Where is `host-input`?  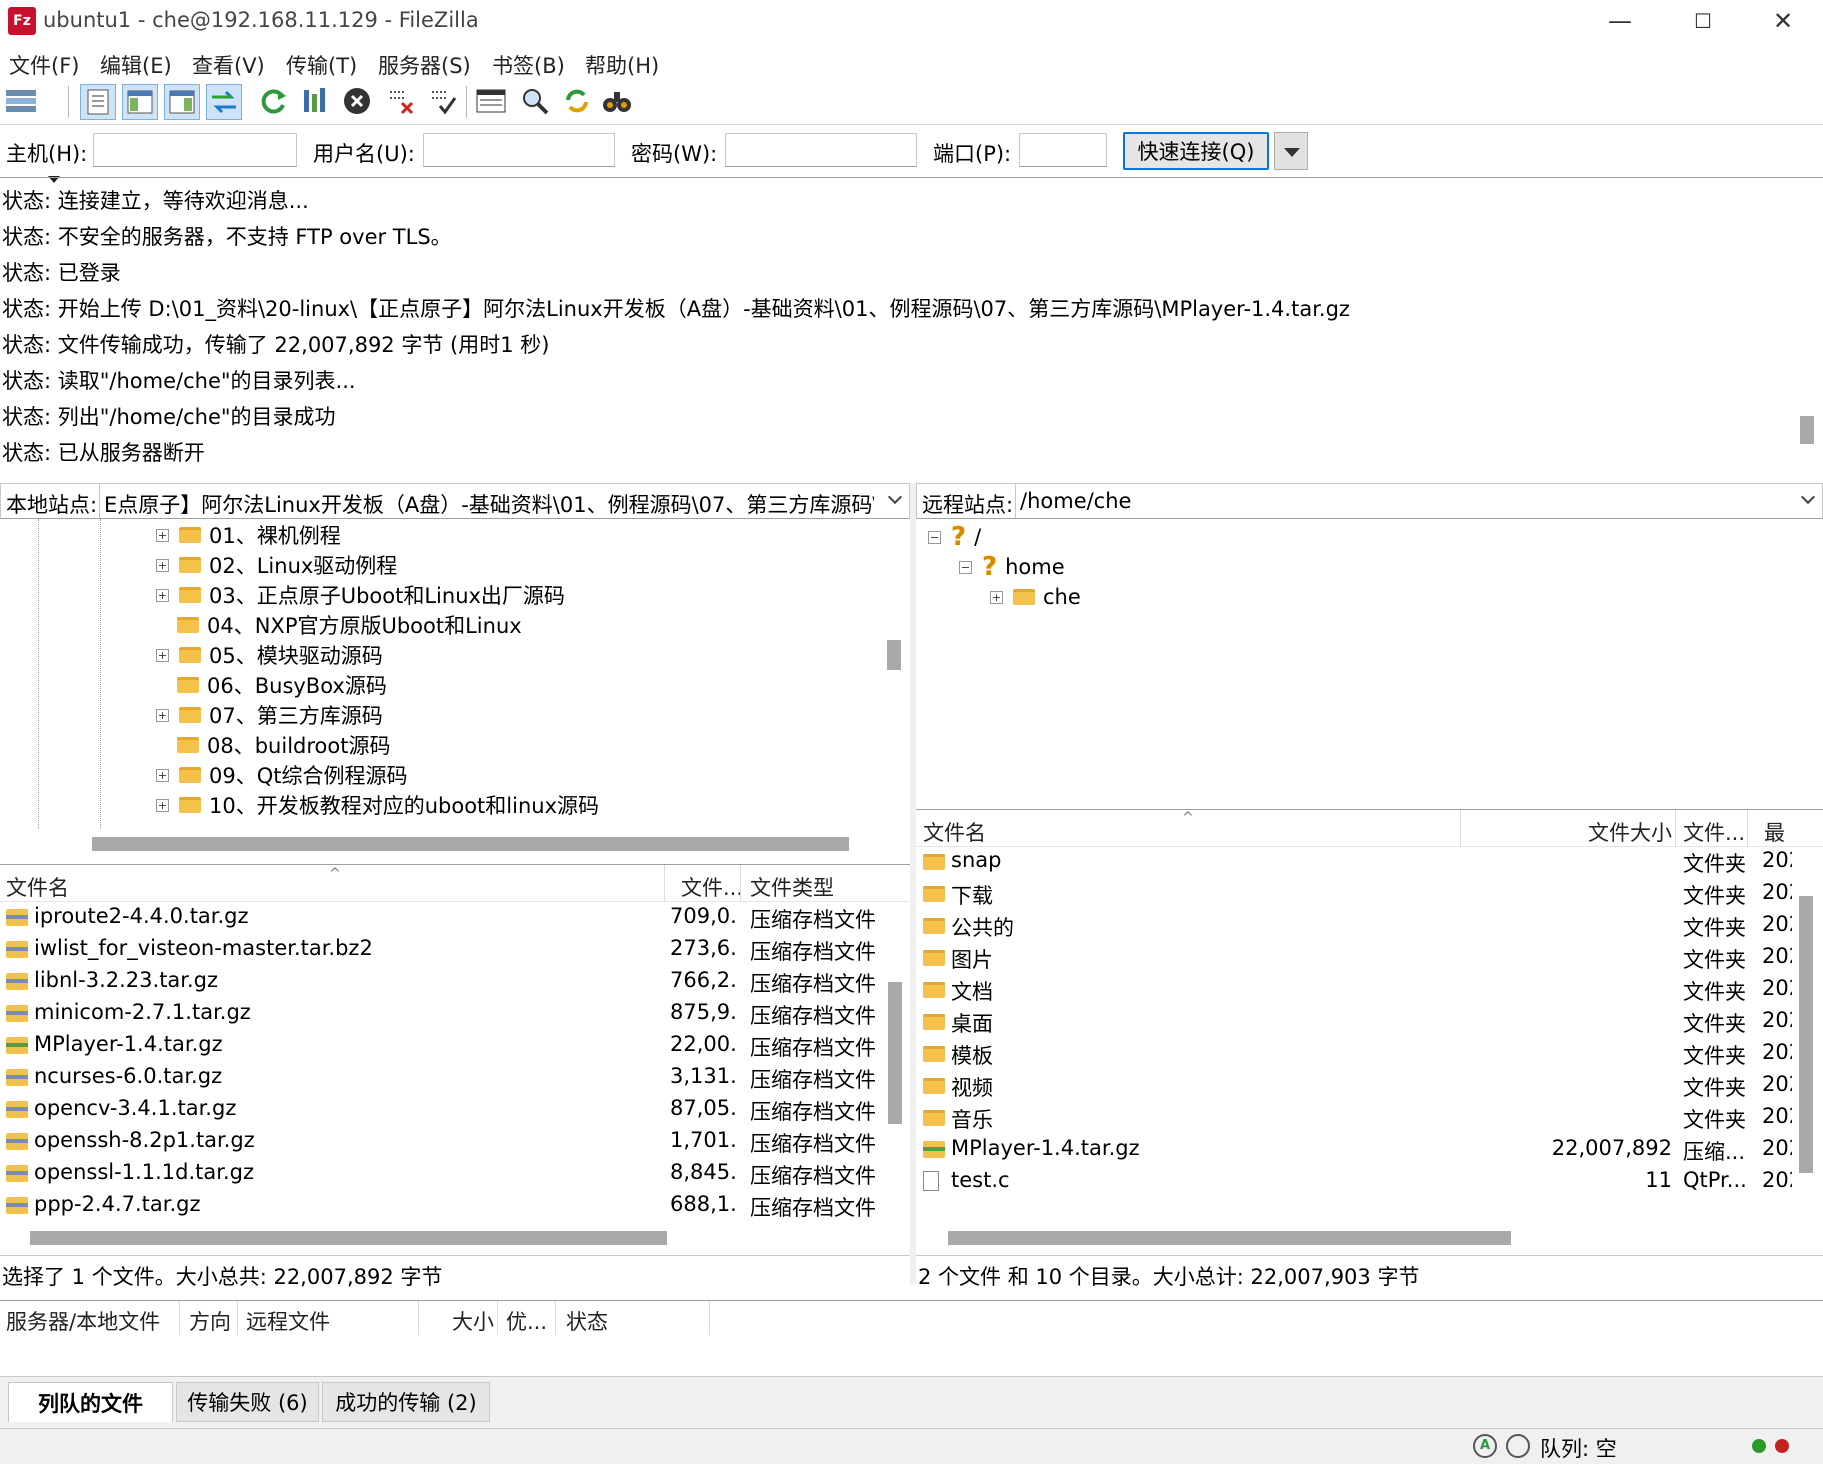 host-input is located at coordinates (195, 150).